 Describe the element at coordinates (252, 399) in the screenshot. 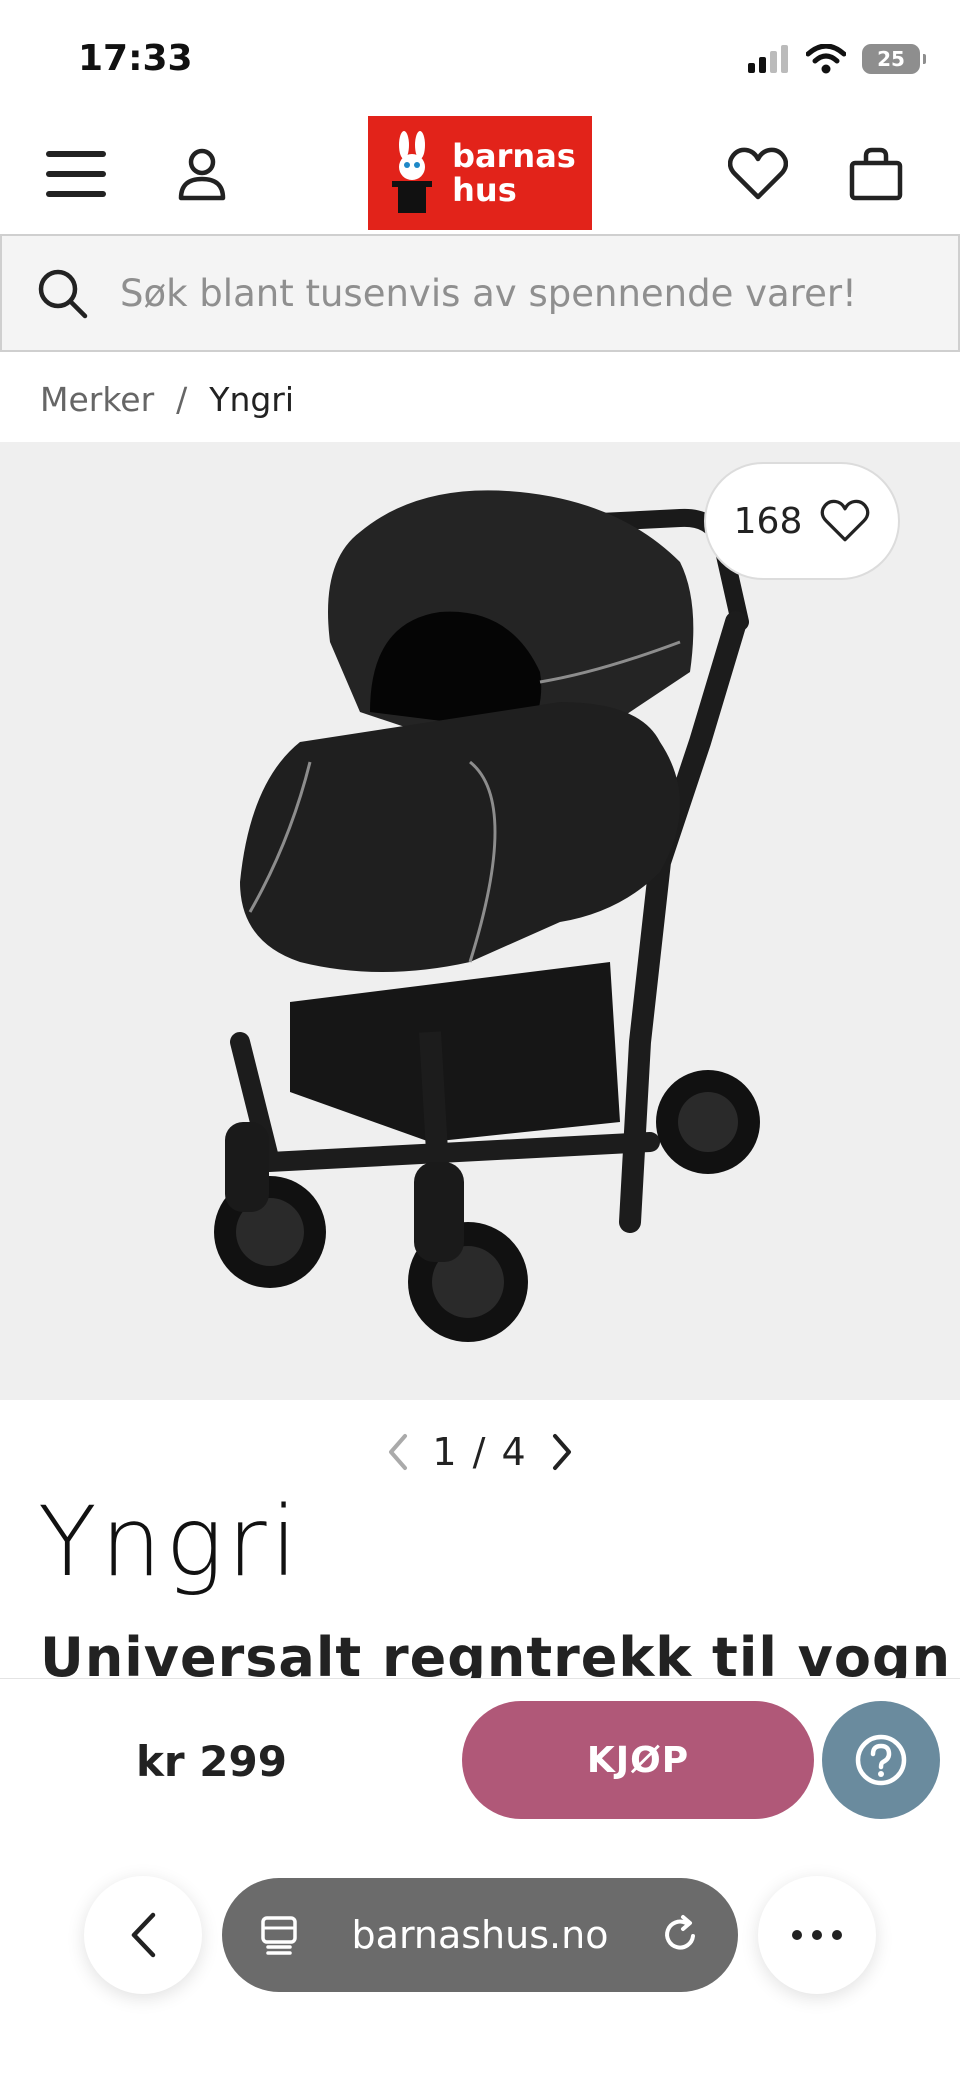

I see `breadcrumb-current: Yngri` at that location.